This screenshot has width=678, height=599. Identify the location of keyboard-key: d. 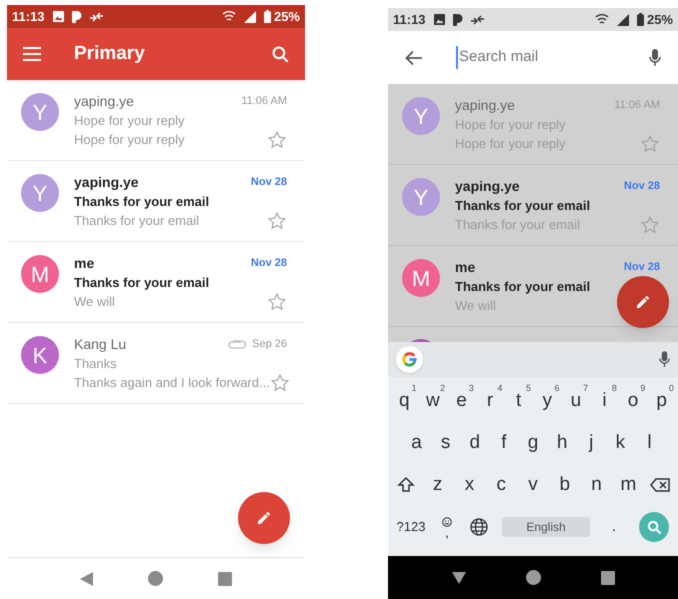
(475, 443).